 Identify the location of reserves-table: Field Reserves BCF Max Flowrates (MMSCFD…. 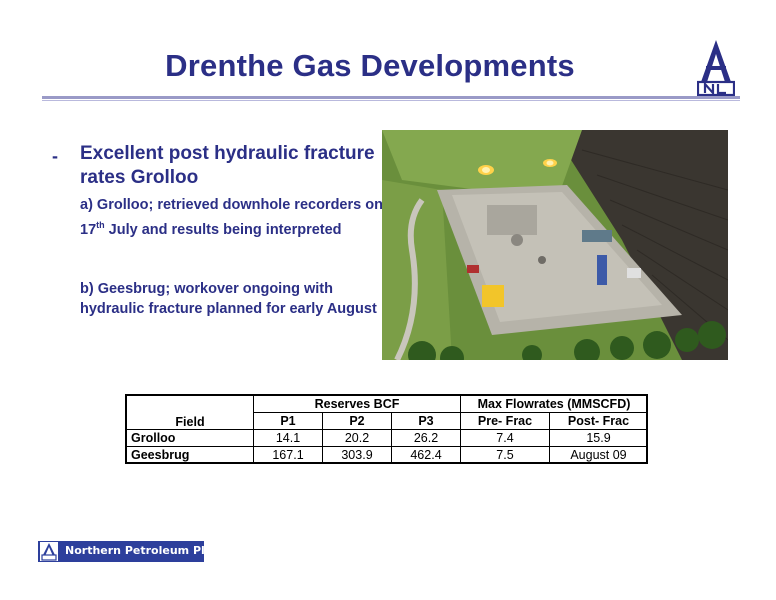
(387, 429).